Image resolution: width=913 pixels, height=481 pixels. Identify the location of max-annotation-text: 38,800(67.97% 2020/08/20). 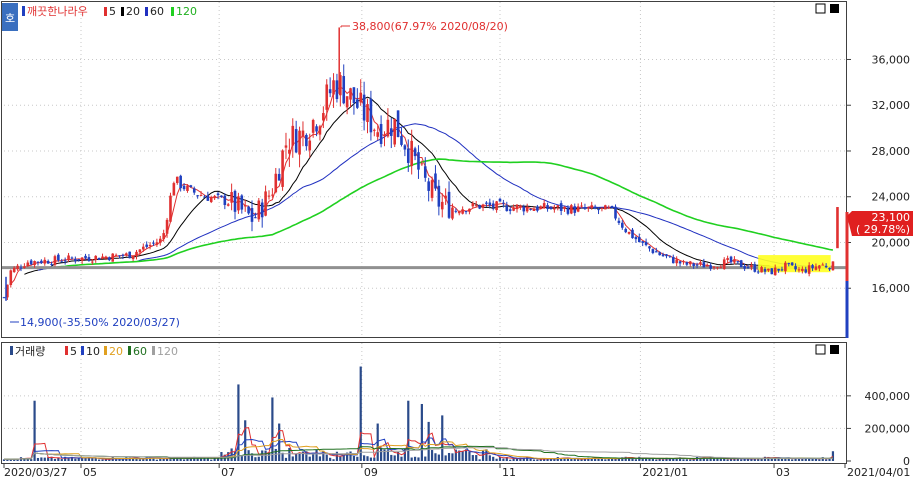
(430, 26).